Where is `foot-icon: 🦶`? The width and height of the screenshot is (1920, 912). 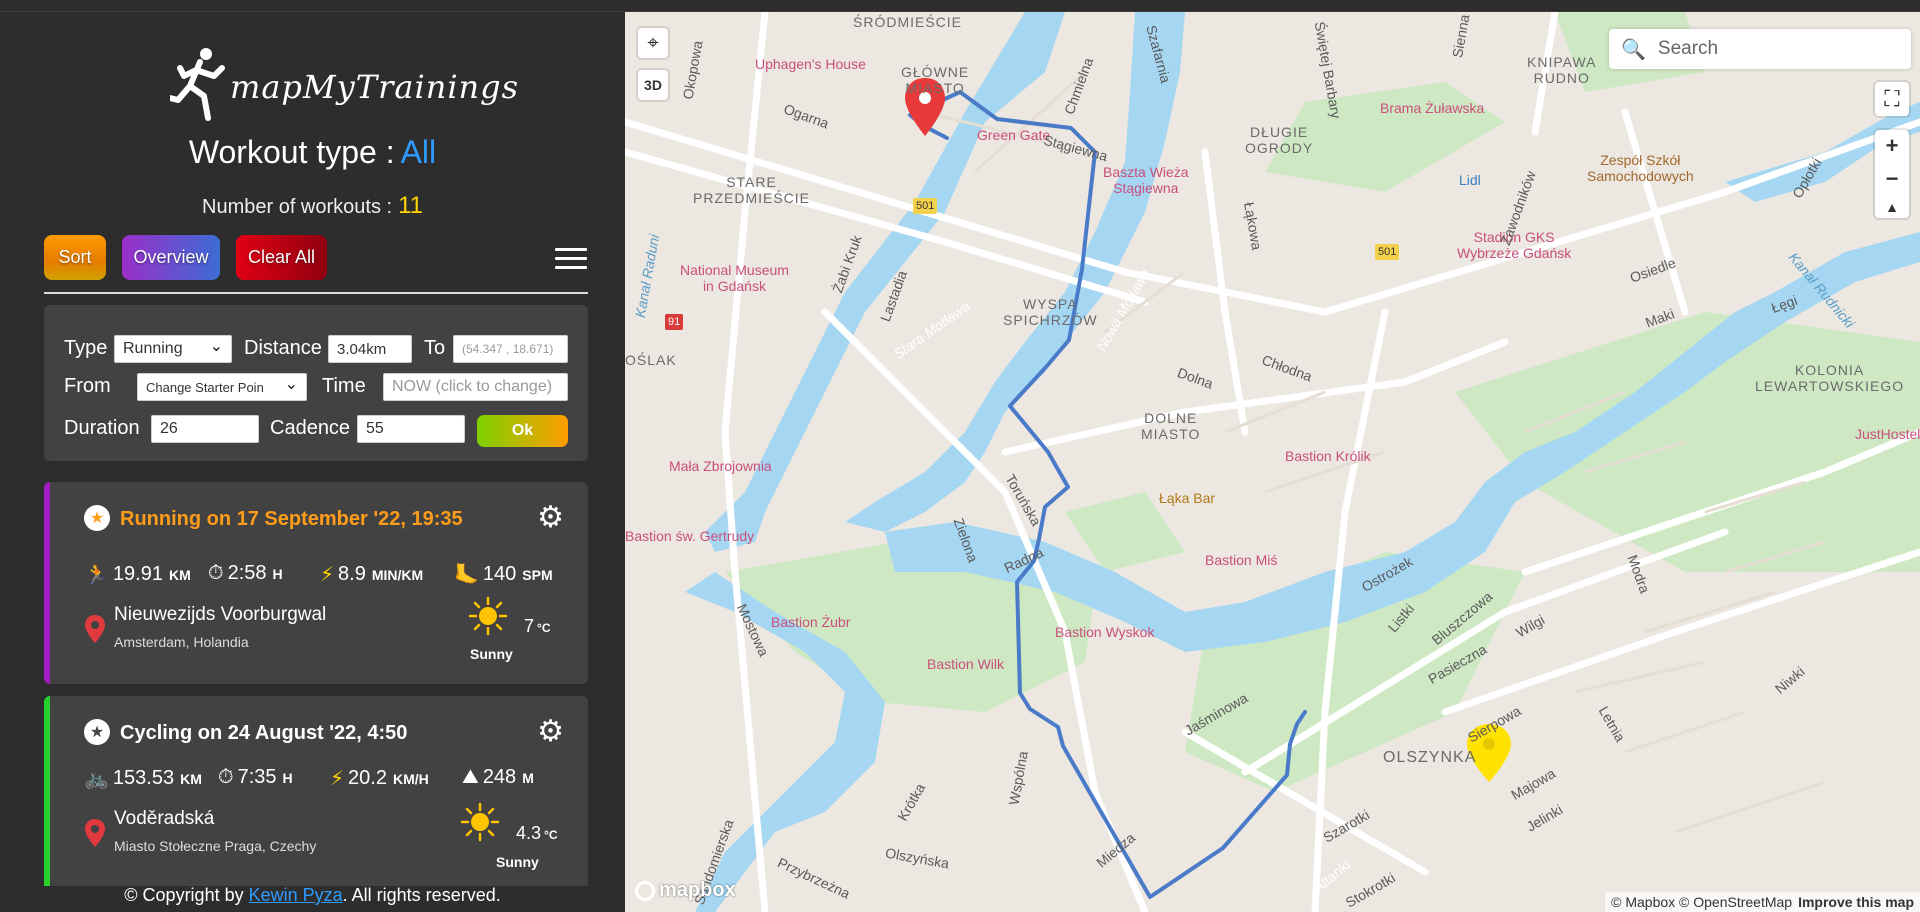
foot-icon: 🦶 is located at coordinates (466, 575).